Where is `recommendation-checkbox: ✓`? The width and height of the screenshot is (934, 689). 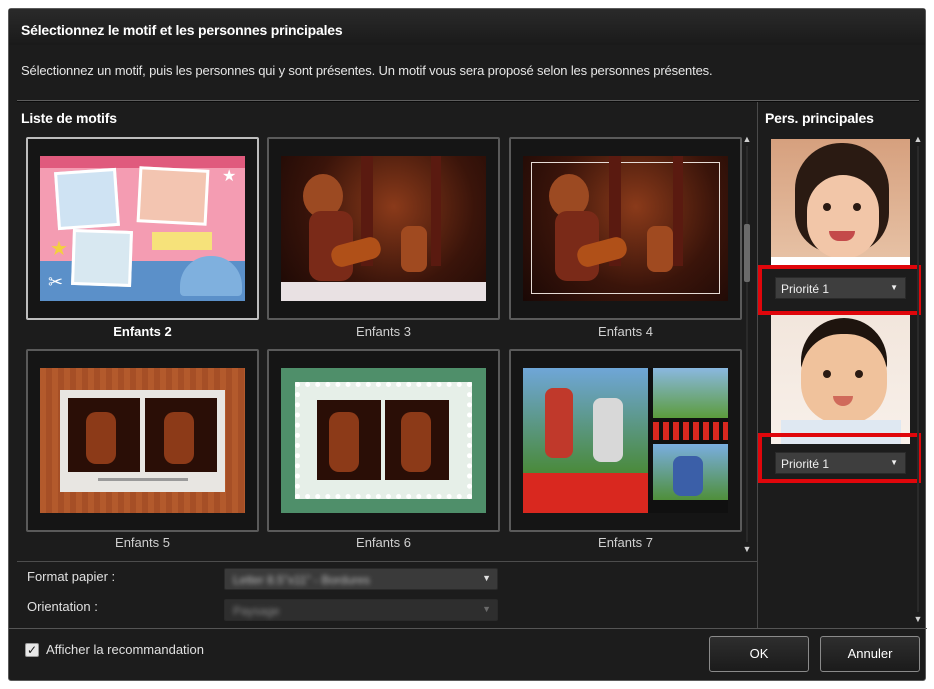 recommendation-checkbox: ✓ is located at coordinates (32, 650).